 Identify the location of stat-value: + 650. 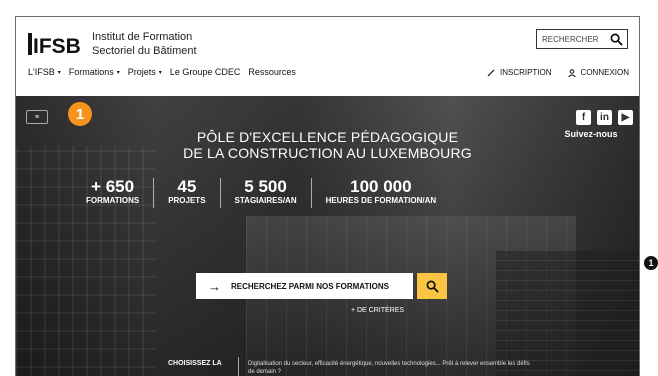
(113, 186).